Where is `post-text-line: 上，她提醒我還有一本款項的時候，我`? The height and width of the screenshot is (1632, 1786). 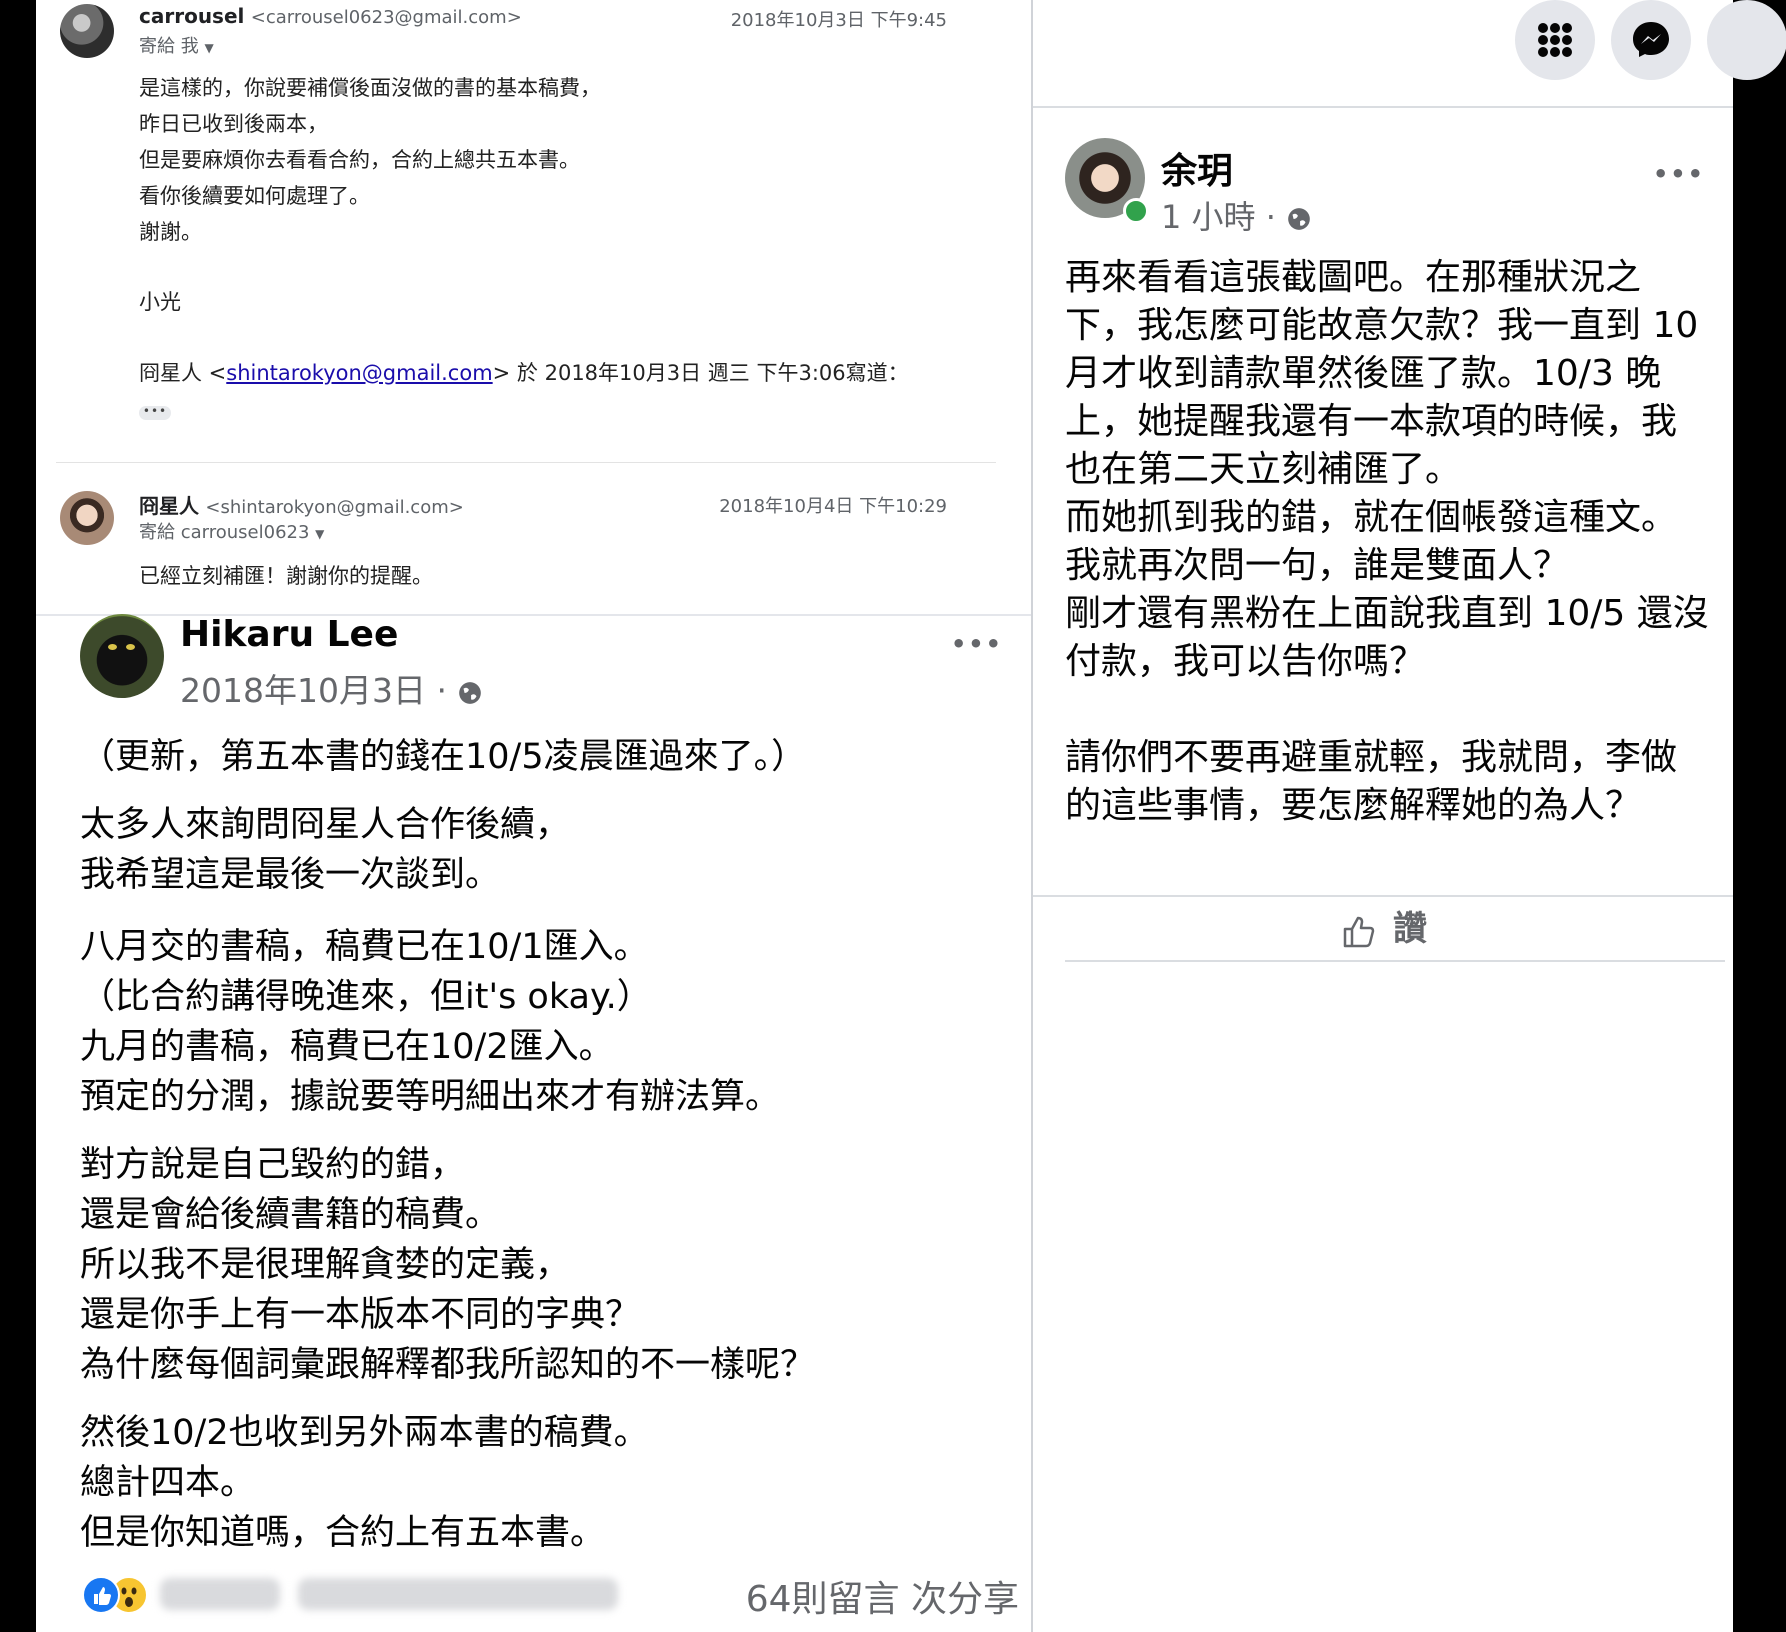 post-text-line: 上，她提醒我還有一本款項的時候，我 is located at coordinates (1371, 421).